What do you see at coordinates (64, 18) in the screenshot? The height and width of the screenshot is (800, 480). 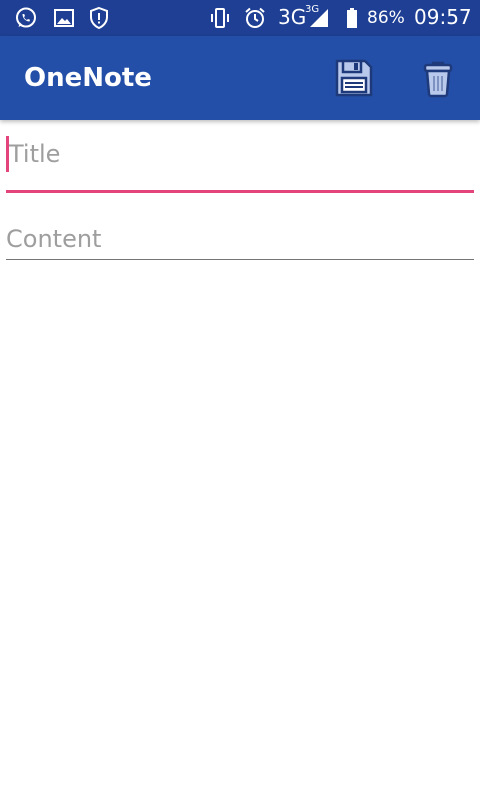 I see `gallery-icon` at bounding box center [64, 18].